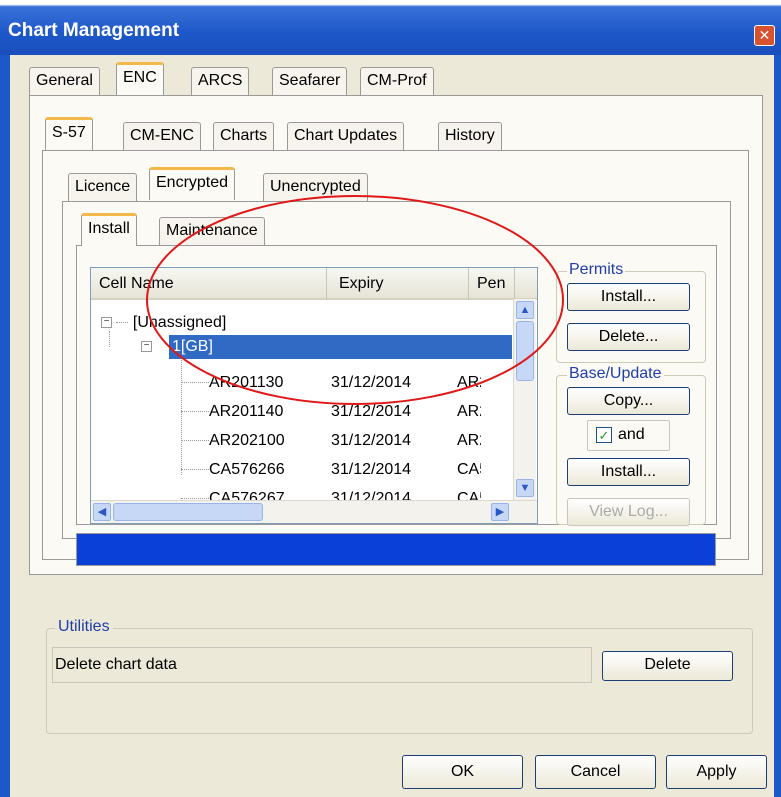 This screenshot has height=797, width=781. I want to click on annotation-ellipse, so click(355, 300).